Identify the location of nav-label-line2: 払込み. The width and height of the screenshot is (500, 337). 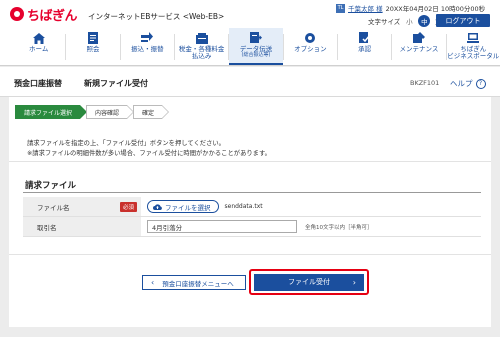
(201, 56).